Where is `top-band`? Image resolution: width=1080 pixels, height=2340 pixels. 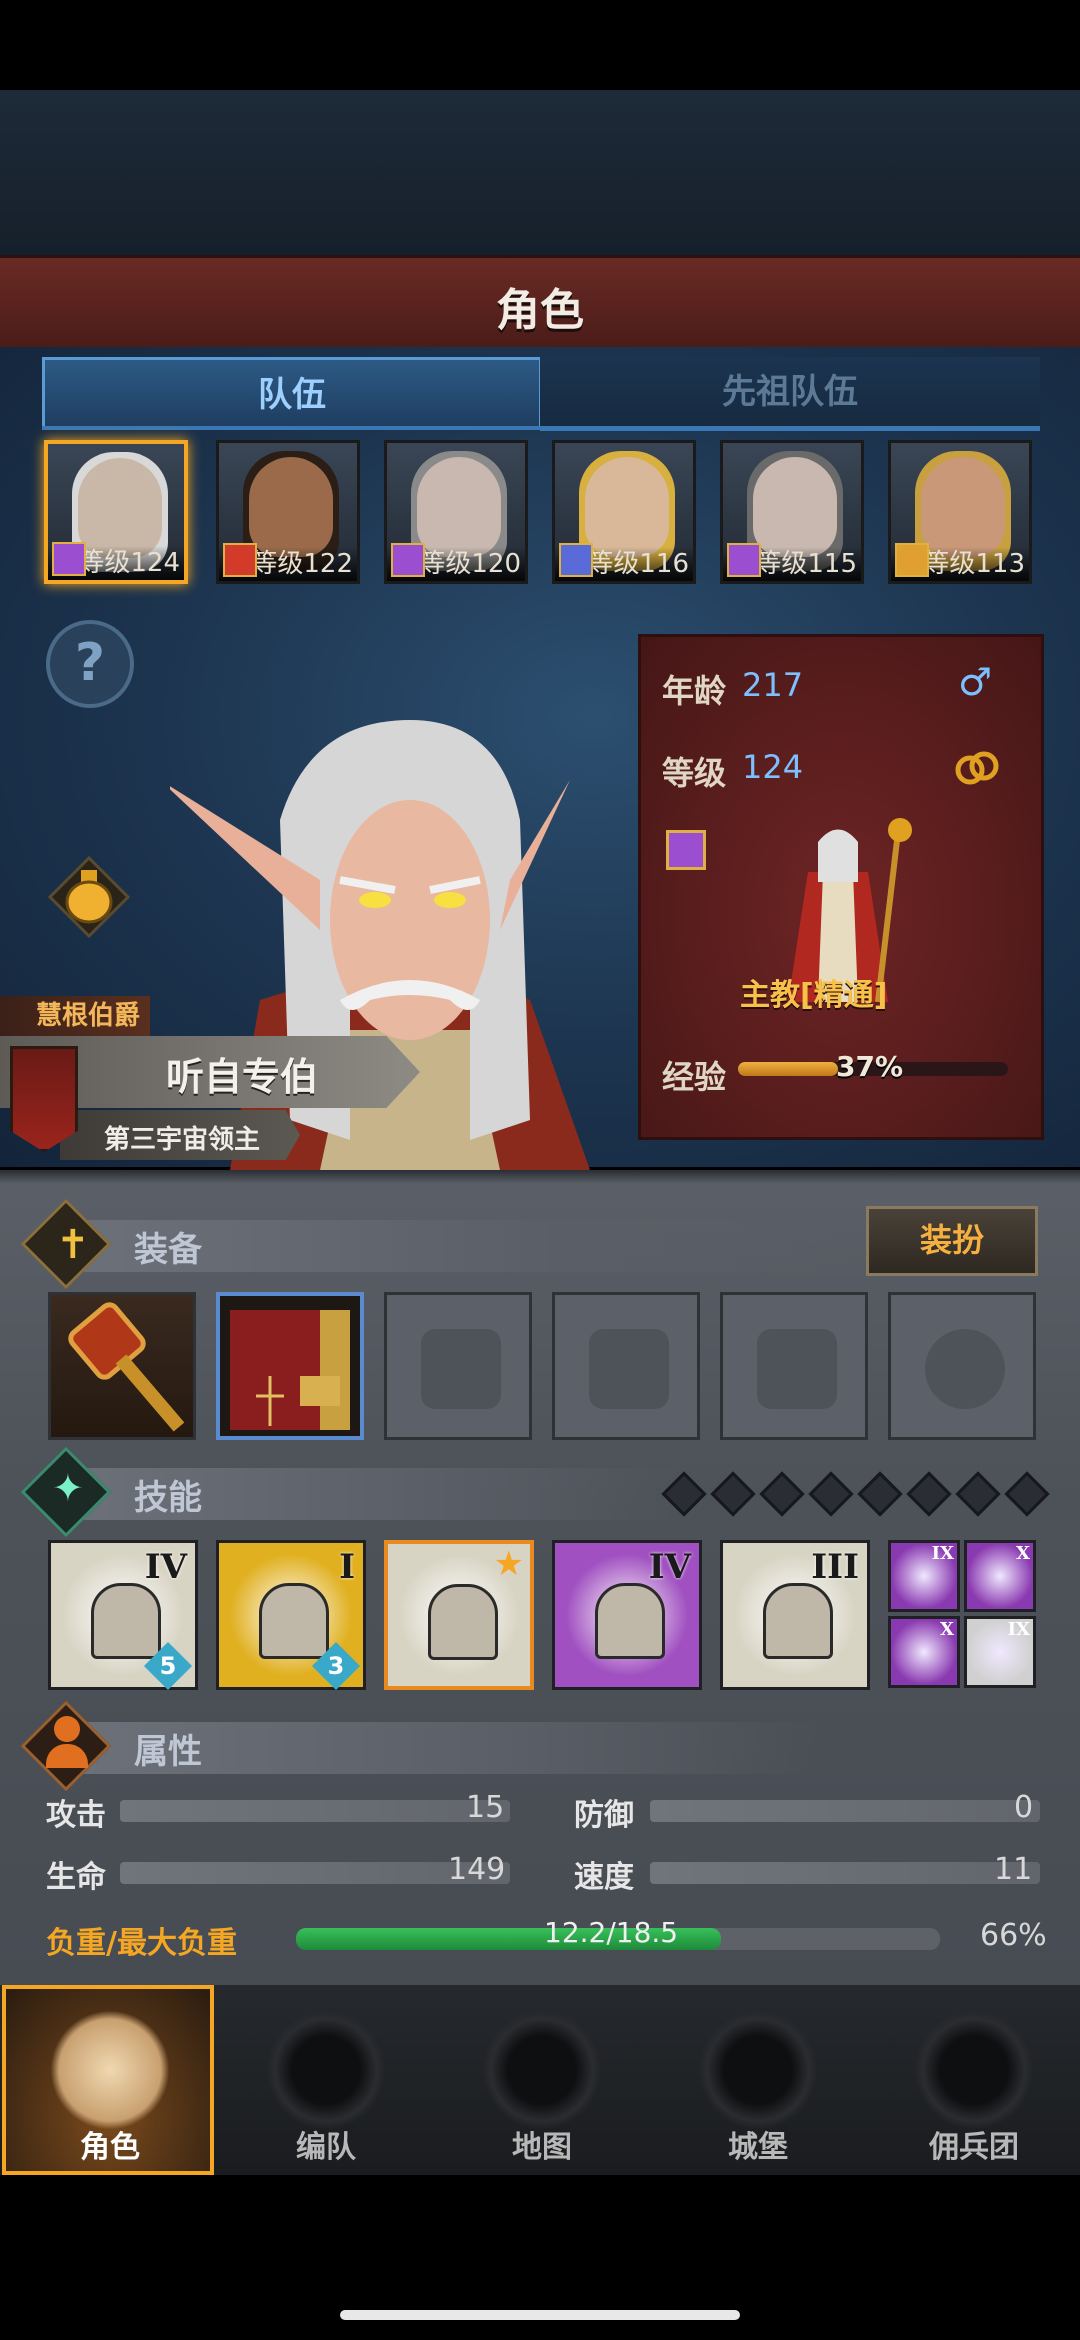 top-band is located at coordinates (540, 172).